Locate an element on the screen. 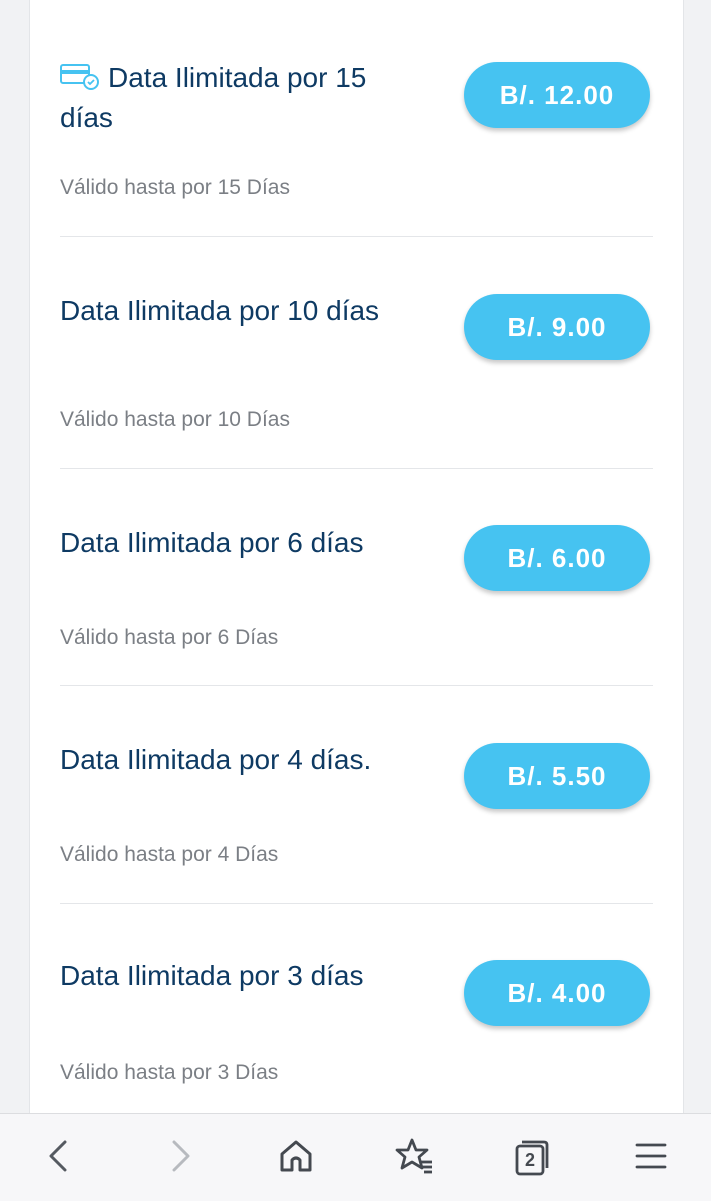 This screenshot has height=1201, width=711. forward-button is located at coordinates (180, 1158).